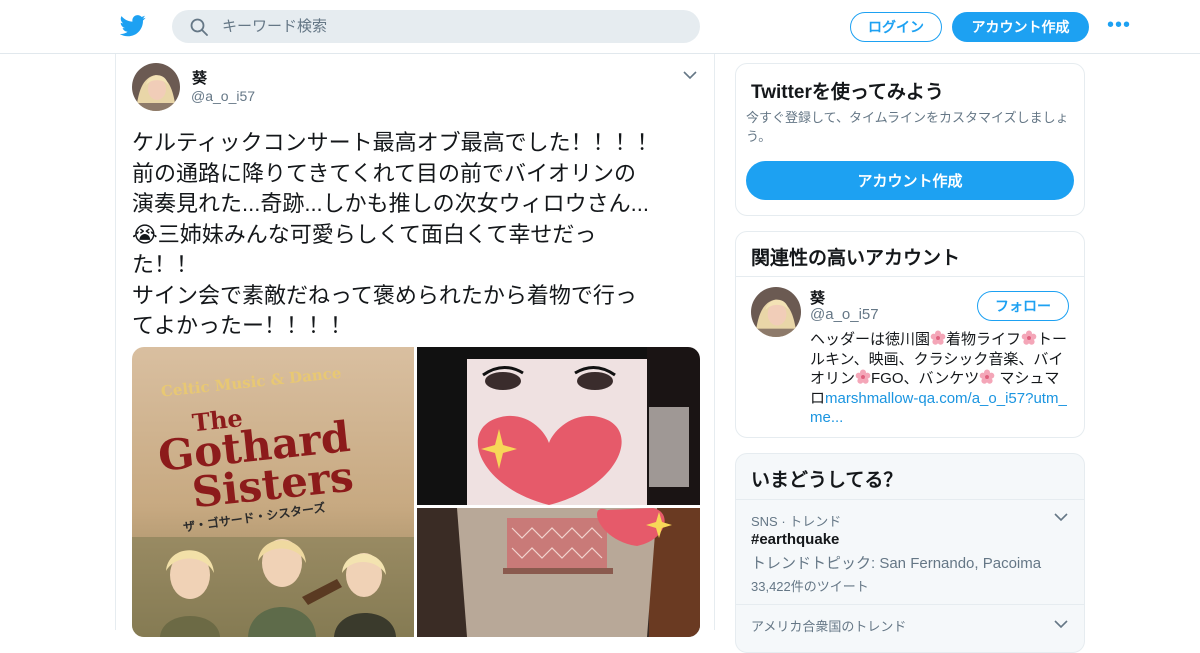 The width and height of the screenshot is (1200, 653). What do you see at coordinates (223, 96) in the screenshot?
I see `author-handle: @a_o_i57` at bounding box center [223, 96].